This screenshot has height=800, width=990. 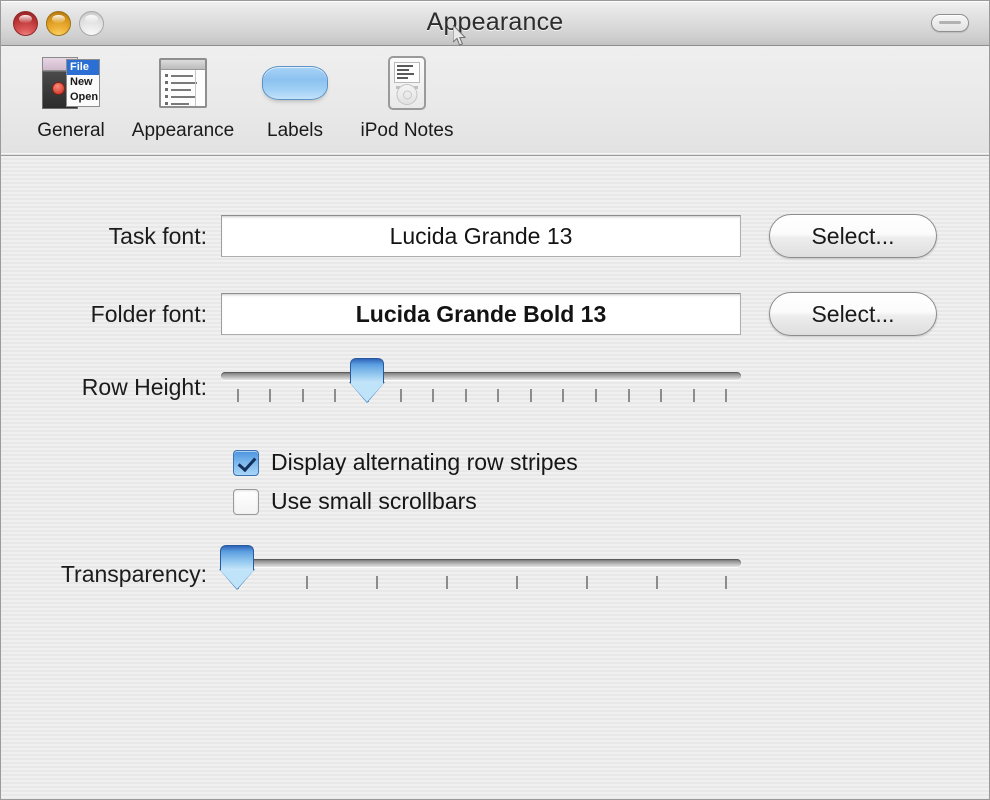 I want to click on general-icon-menu-item-2: New, so click(x=81, y=82).